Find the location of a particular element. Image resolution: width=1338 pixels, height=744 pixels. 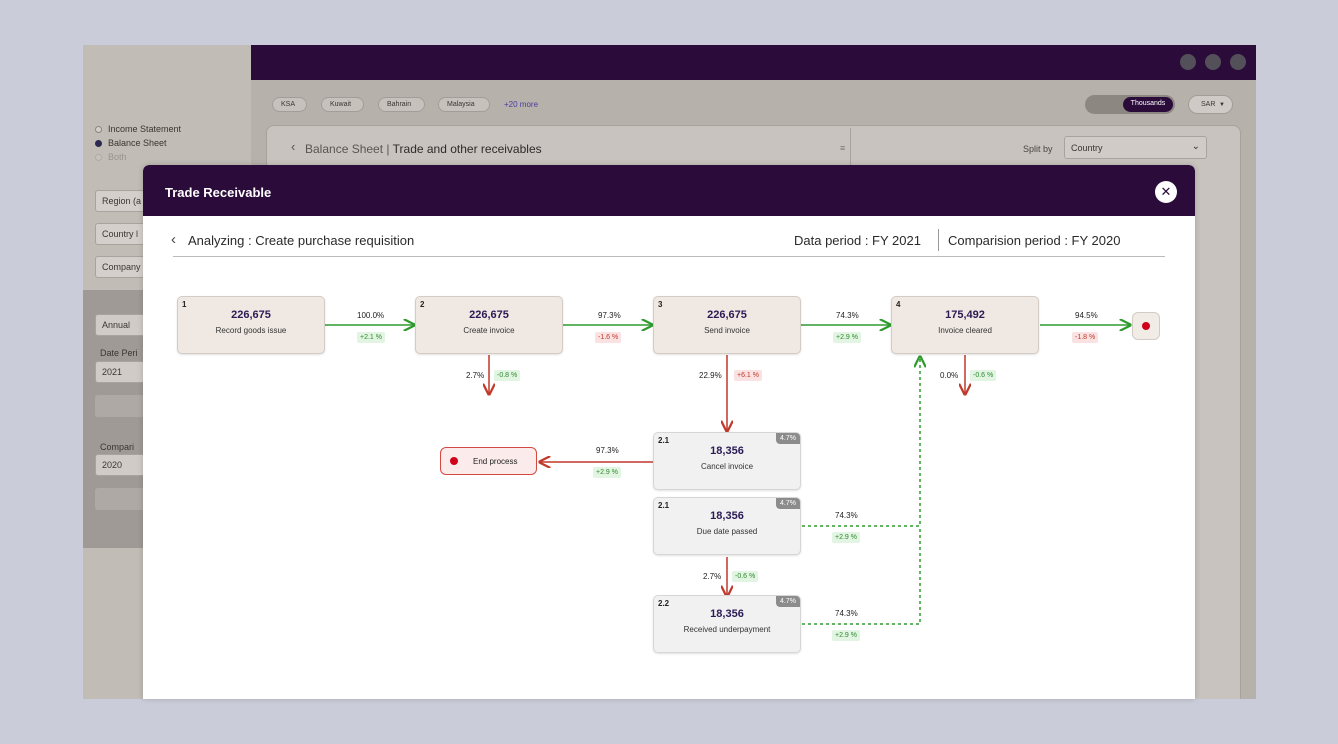

flow-node-due-date-passed: 2.1 4.7% 18,356 Due date passed is located at coordinates (727, 526).